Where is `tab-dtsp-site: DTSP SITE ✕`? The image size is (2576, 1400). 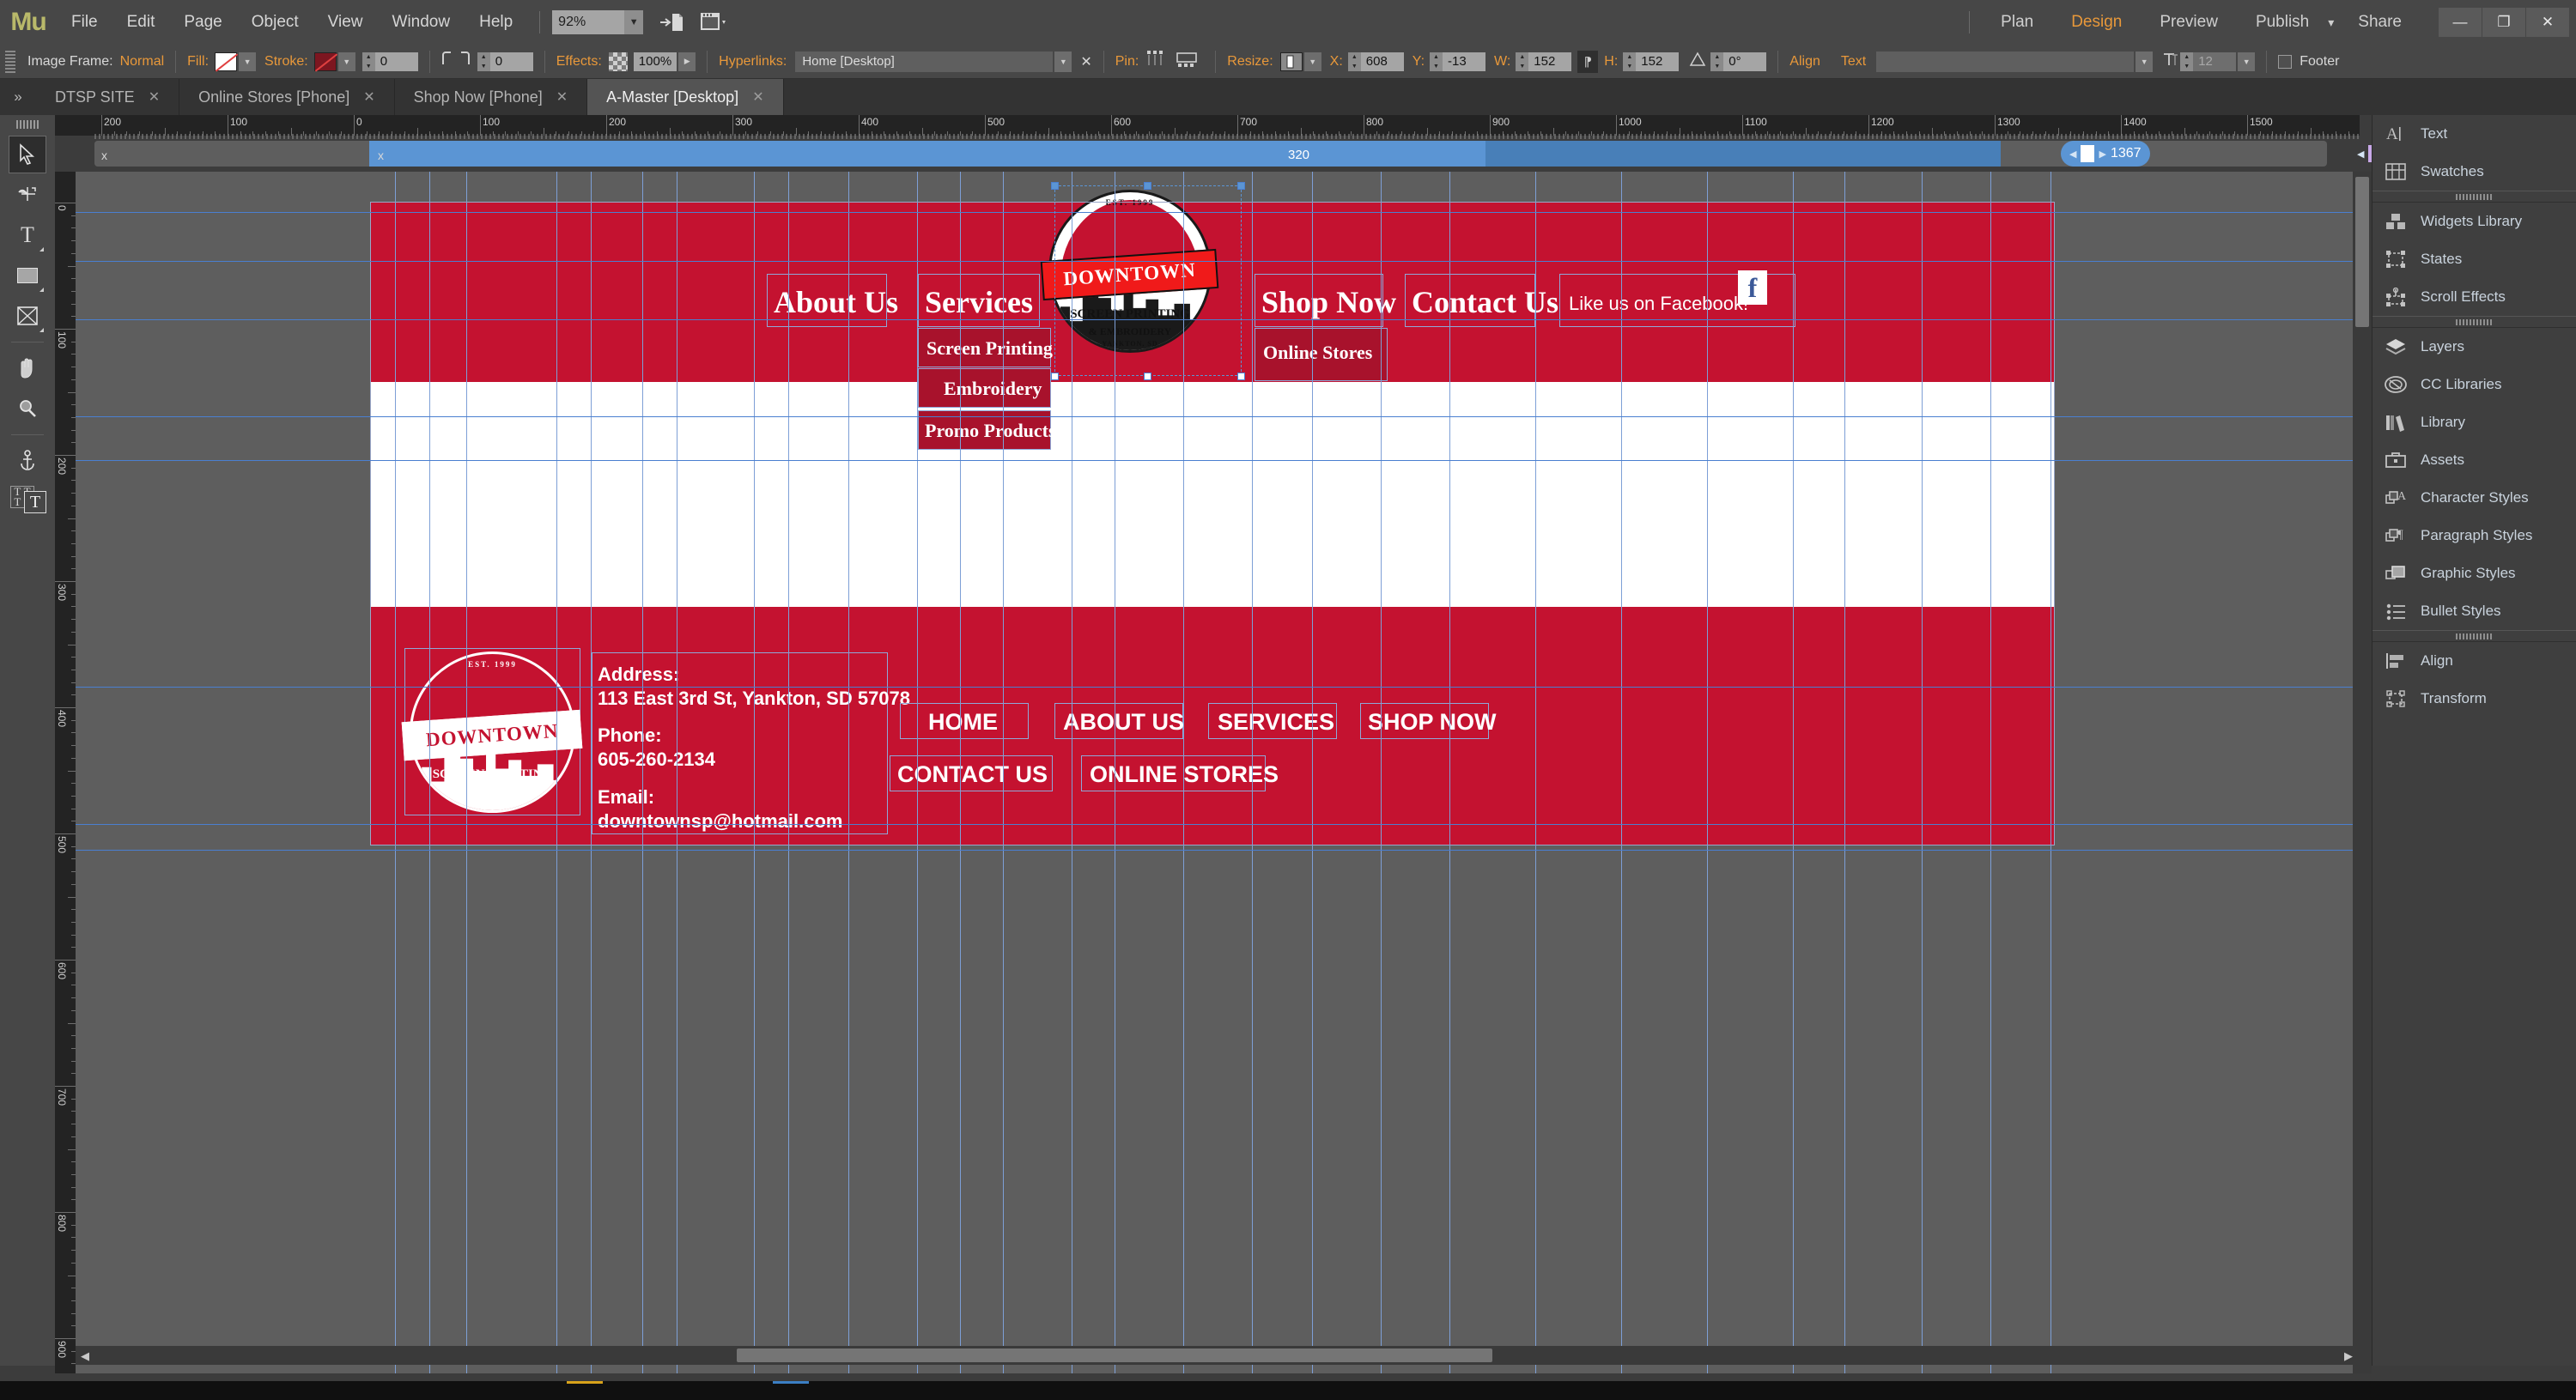
tab-dtsp-site: DTSP SITE ✕ is located at coordinates (108, 97).